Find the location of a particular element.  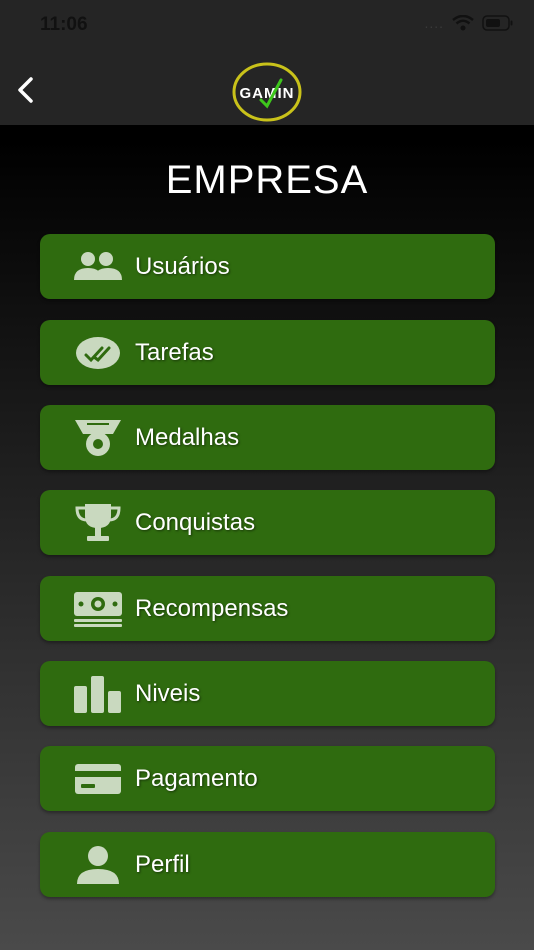

status-time: 11:06 is located at coordinates (64, 24).